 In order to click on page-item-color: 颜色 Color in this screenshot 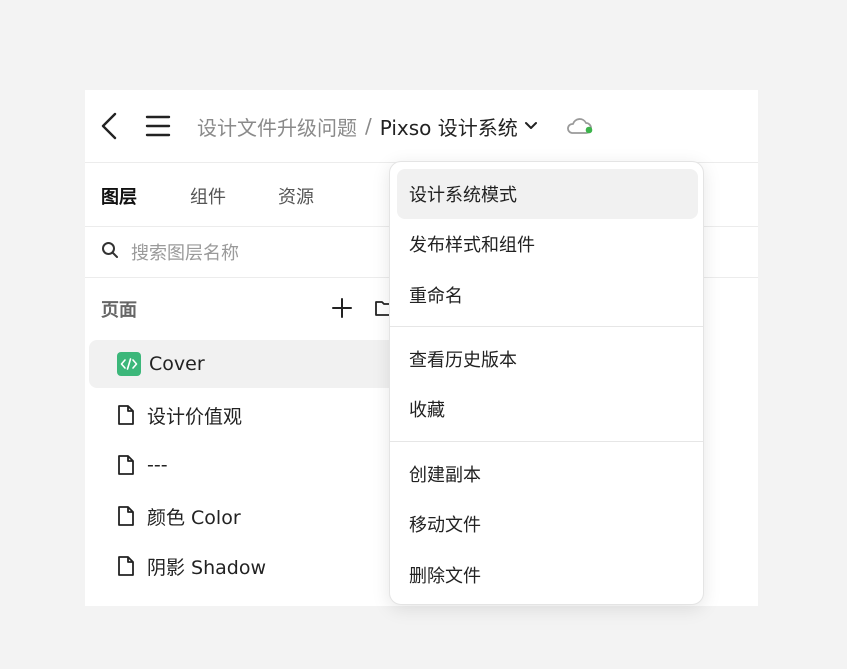, I will do `click(249, 516)`.